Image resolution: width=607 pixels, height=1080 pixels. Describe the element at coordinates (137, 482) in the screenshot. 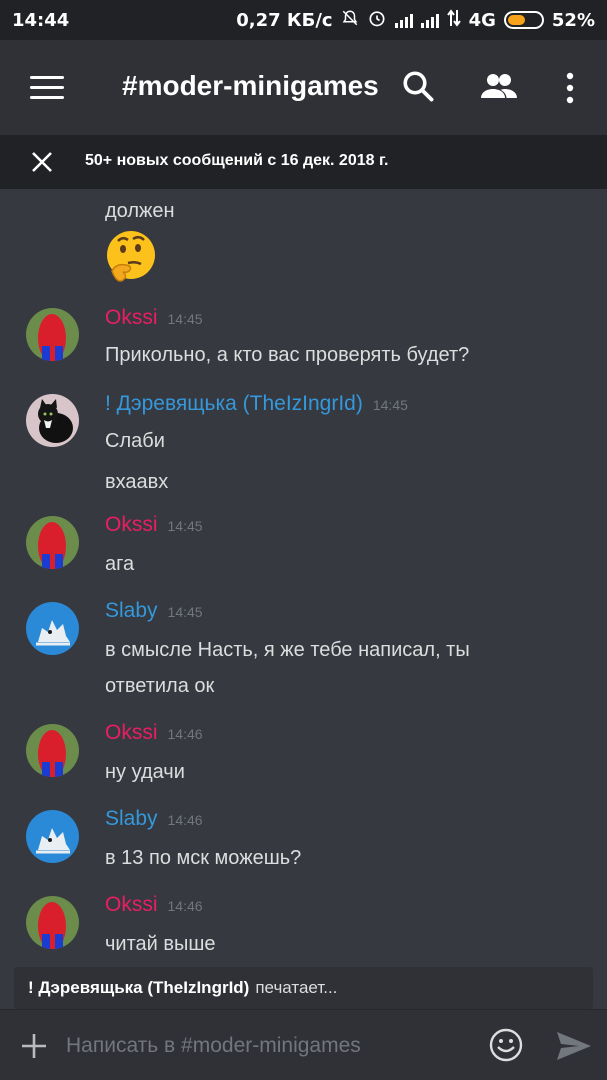

I see `message-text: вхаавх` at that location.